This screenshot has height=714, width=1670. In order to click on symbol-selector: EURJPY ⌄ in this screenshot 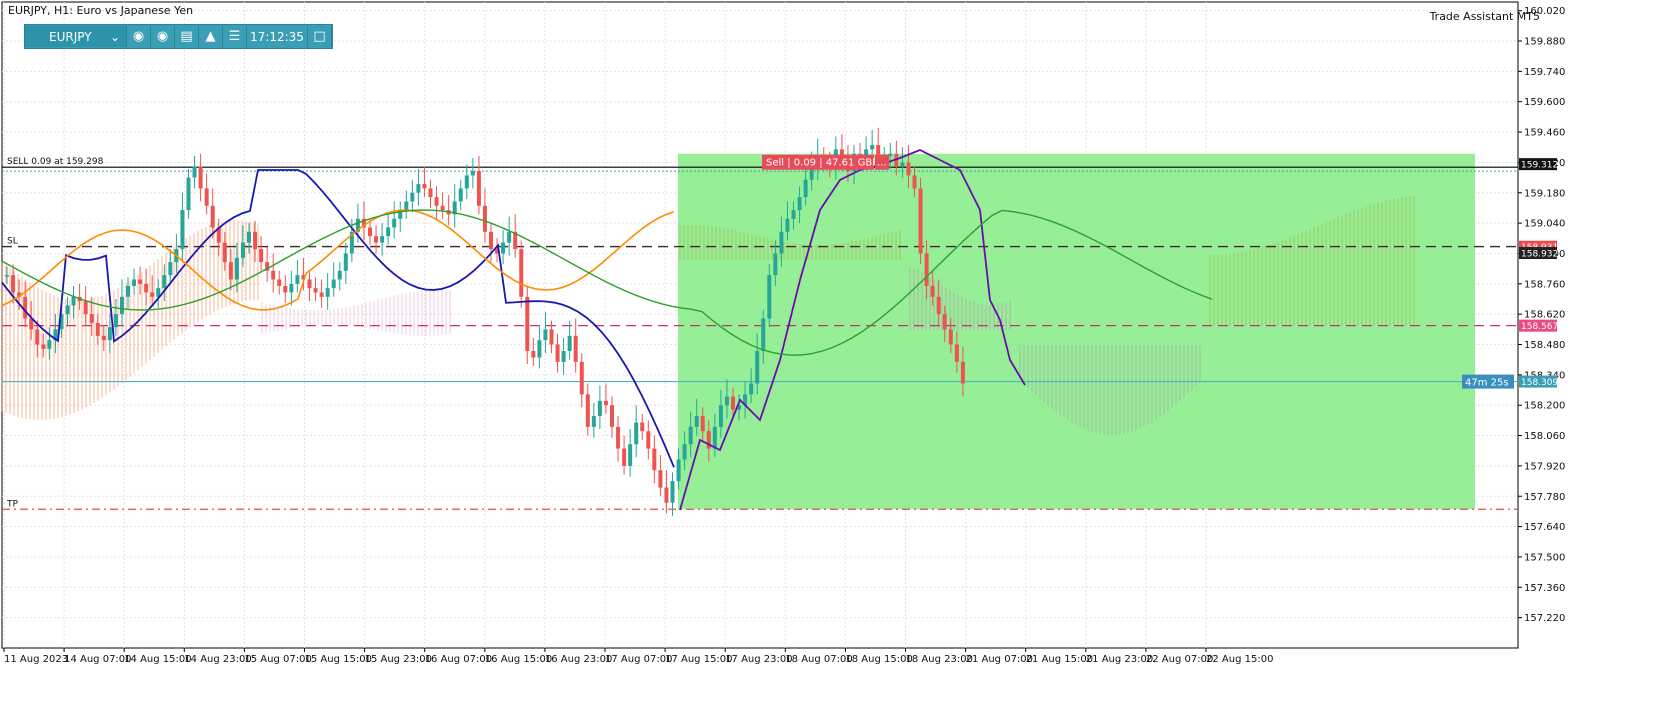, I will do `click(76, 36)`.